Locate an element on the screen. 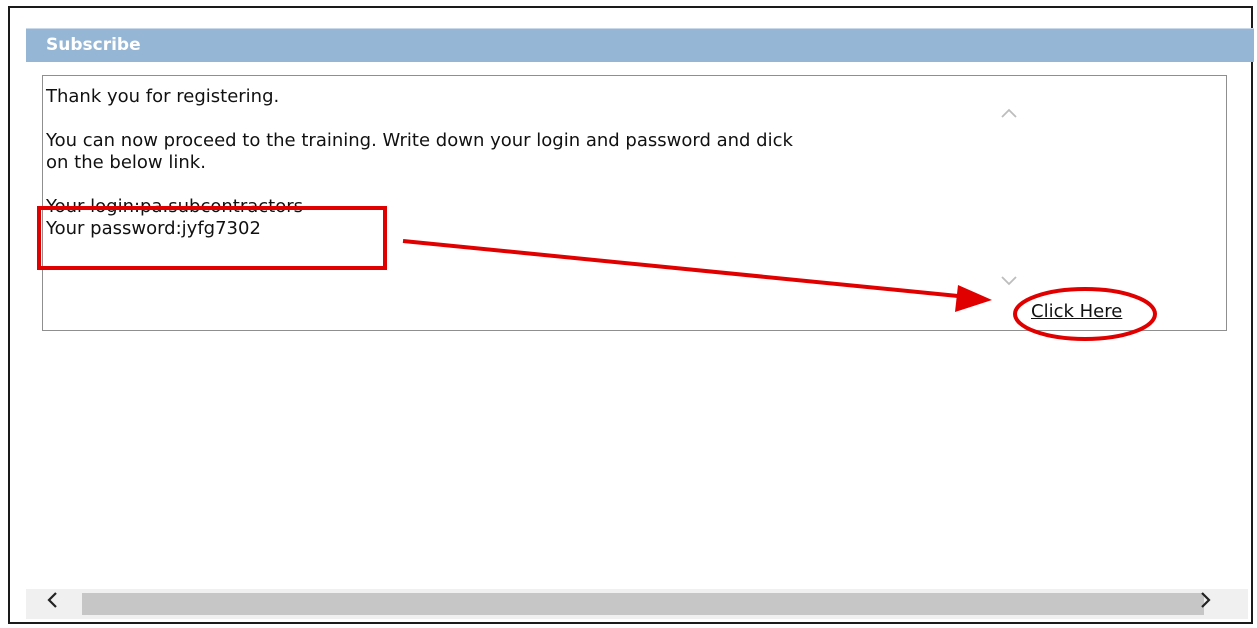  message-line-1: Thank you for registering. is located at coordinates (163, 96).